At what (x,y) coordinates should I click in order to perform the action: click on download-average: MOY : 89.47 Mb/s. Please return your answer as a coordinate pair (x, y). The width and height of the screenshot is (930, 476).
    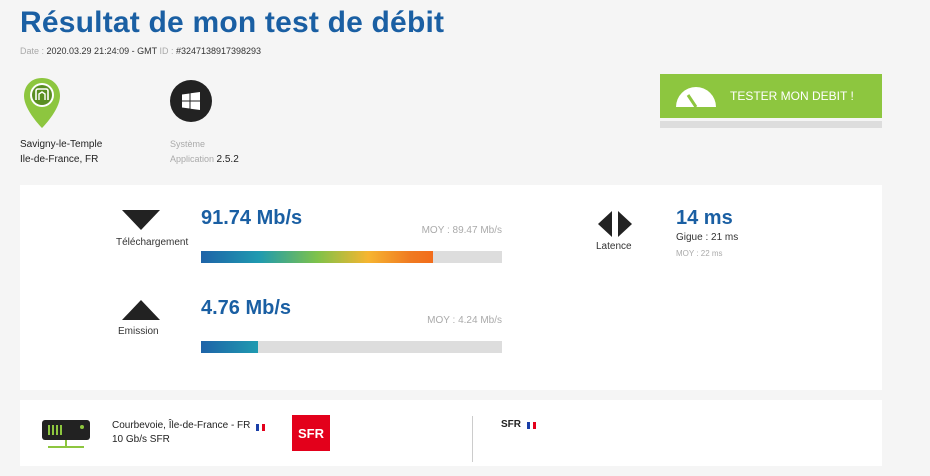
    Looking at the image, I should click on (461, 230).